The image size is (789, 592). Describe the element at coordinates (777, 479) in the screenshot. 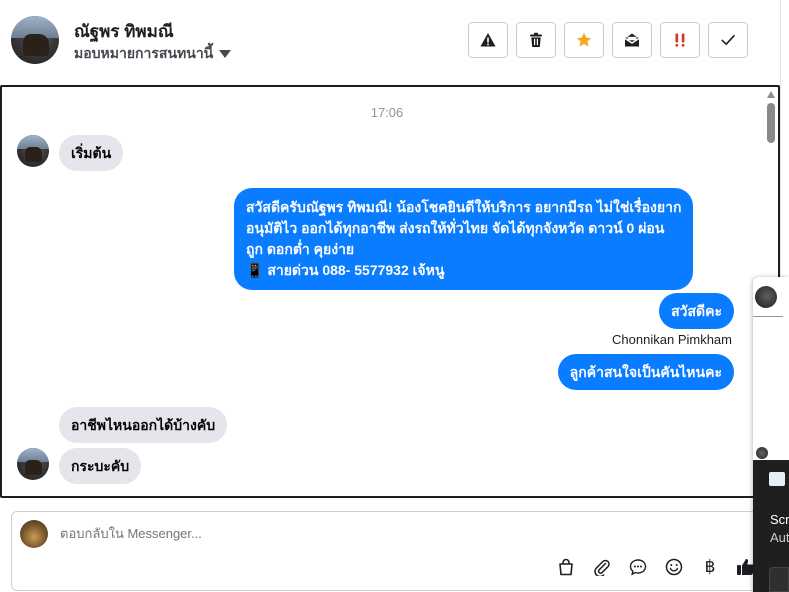

I see `screenshot-app-icon` at that location.